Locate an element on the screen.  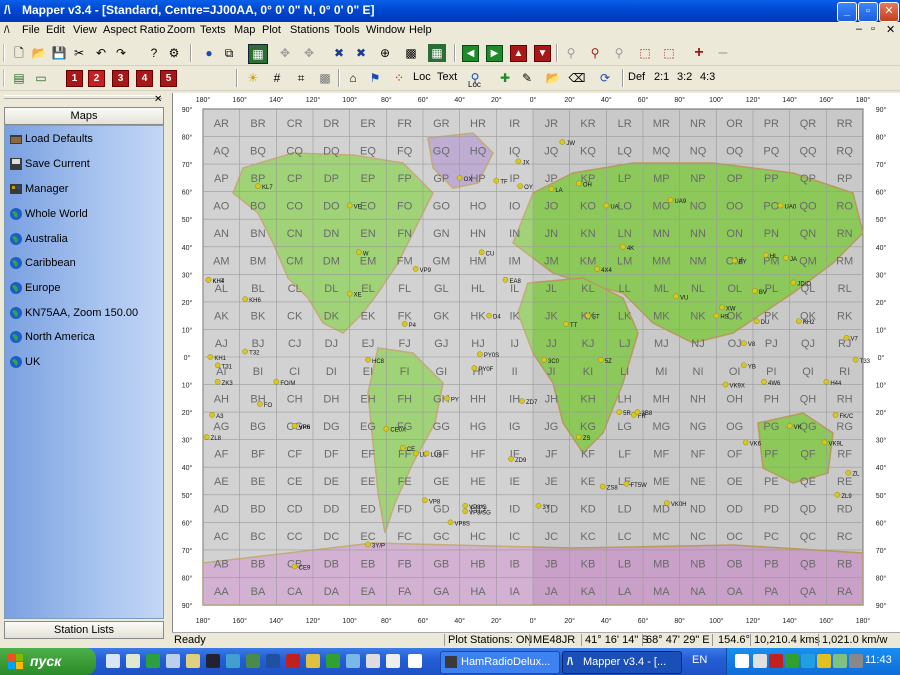
zoom-rect-out-icon: ⬚ is located at coordinates (669, 53).